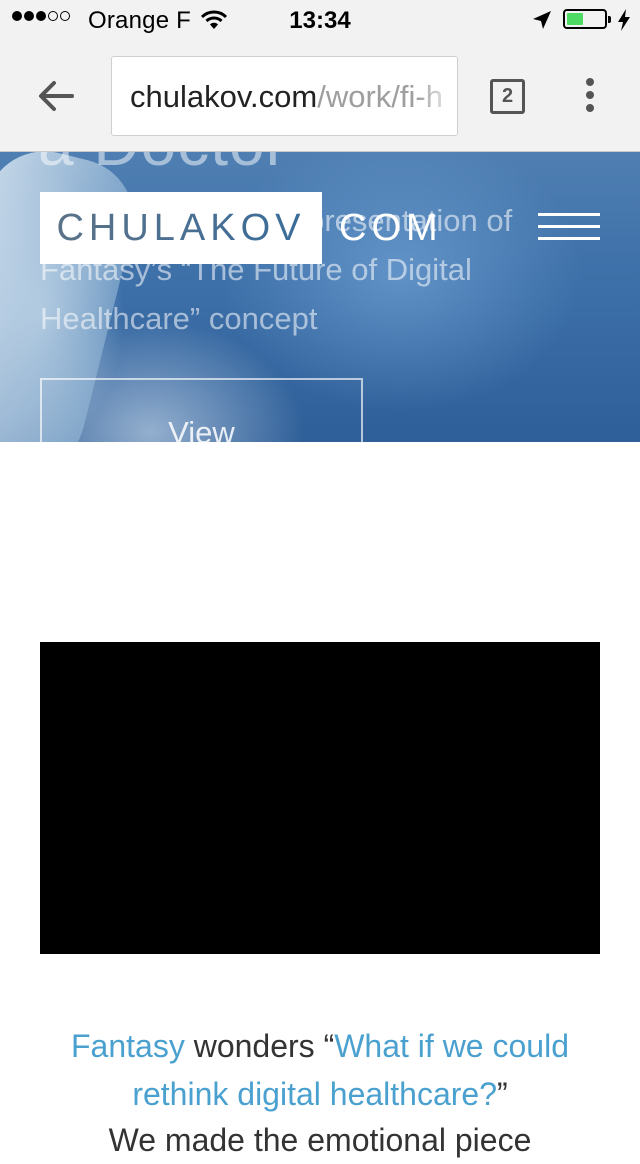 The image size is (640, 1164). I want to click on battery-fill, so click(575, 19).